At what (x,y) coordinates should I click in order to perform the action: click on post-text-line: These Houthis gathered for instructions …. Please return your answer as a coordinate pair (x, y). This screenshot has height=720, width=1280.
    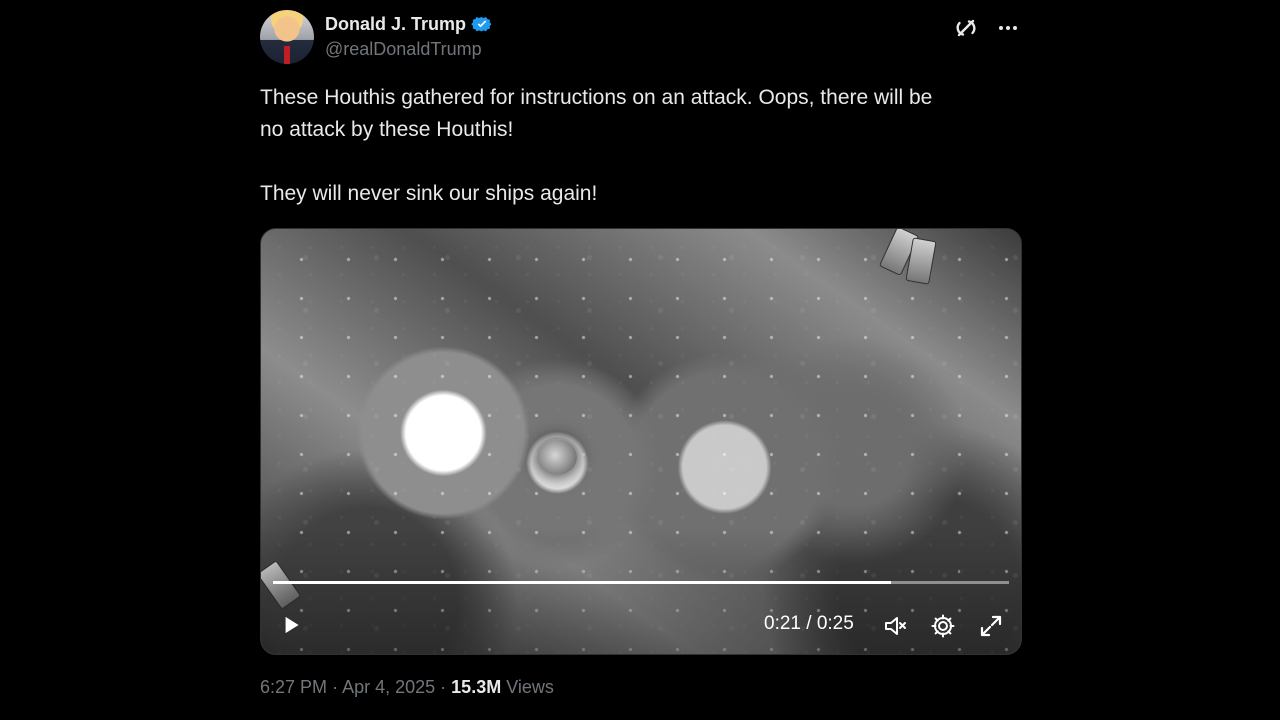
    Looking at the image, I should click on (596, 97).